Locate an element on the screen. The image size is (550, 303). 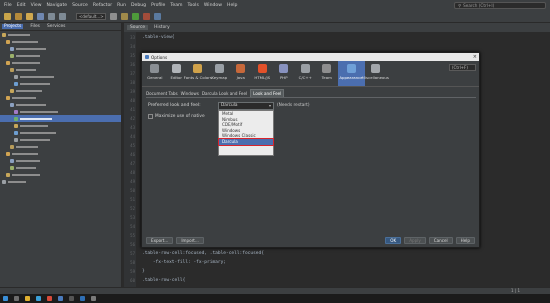
terminal-icon is located at coordinates (71, 298).